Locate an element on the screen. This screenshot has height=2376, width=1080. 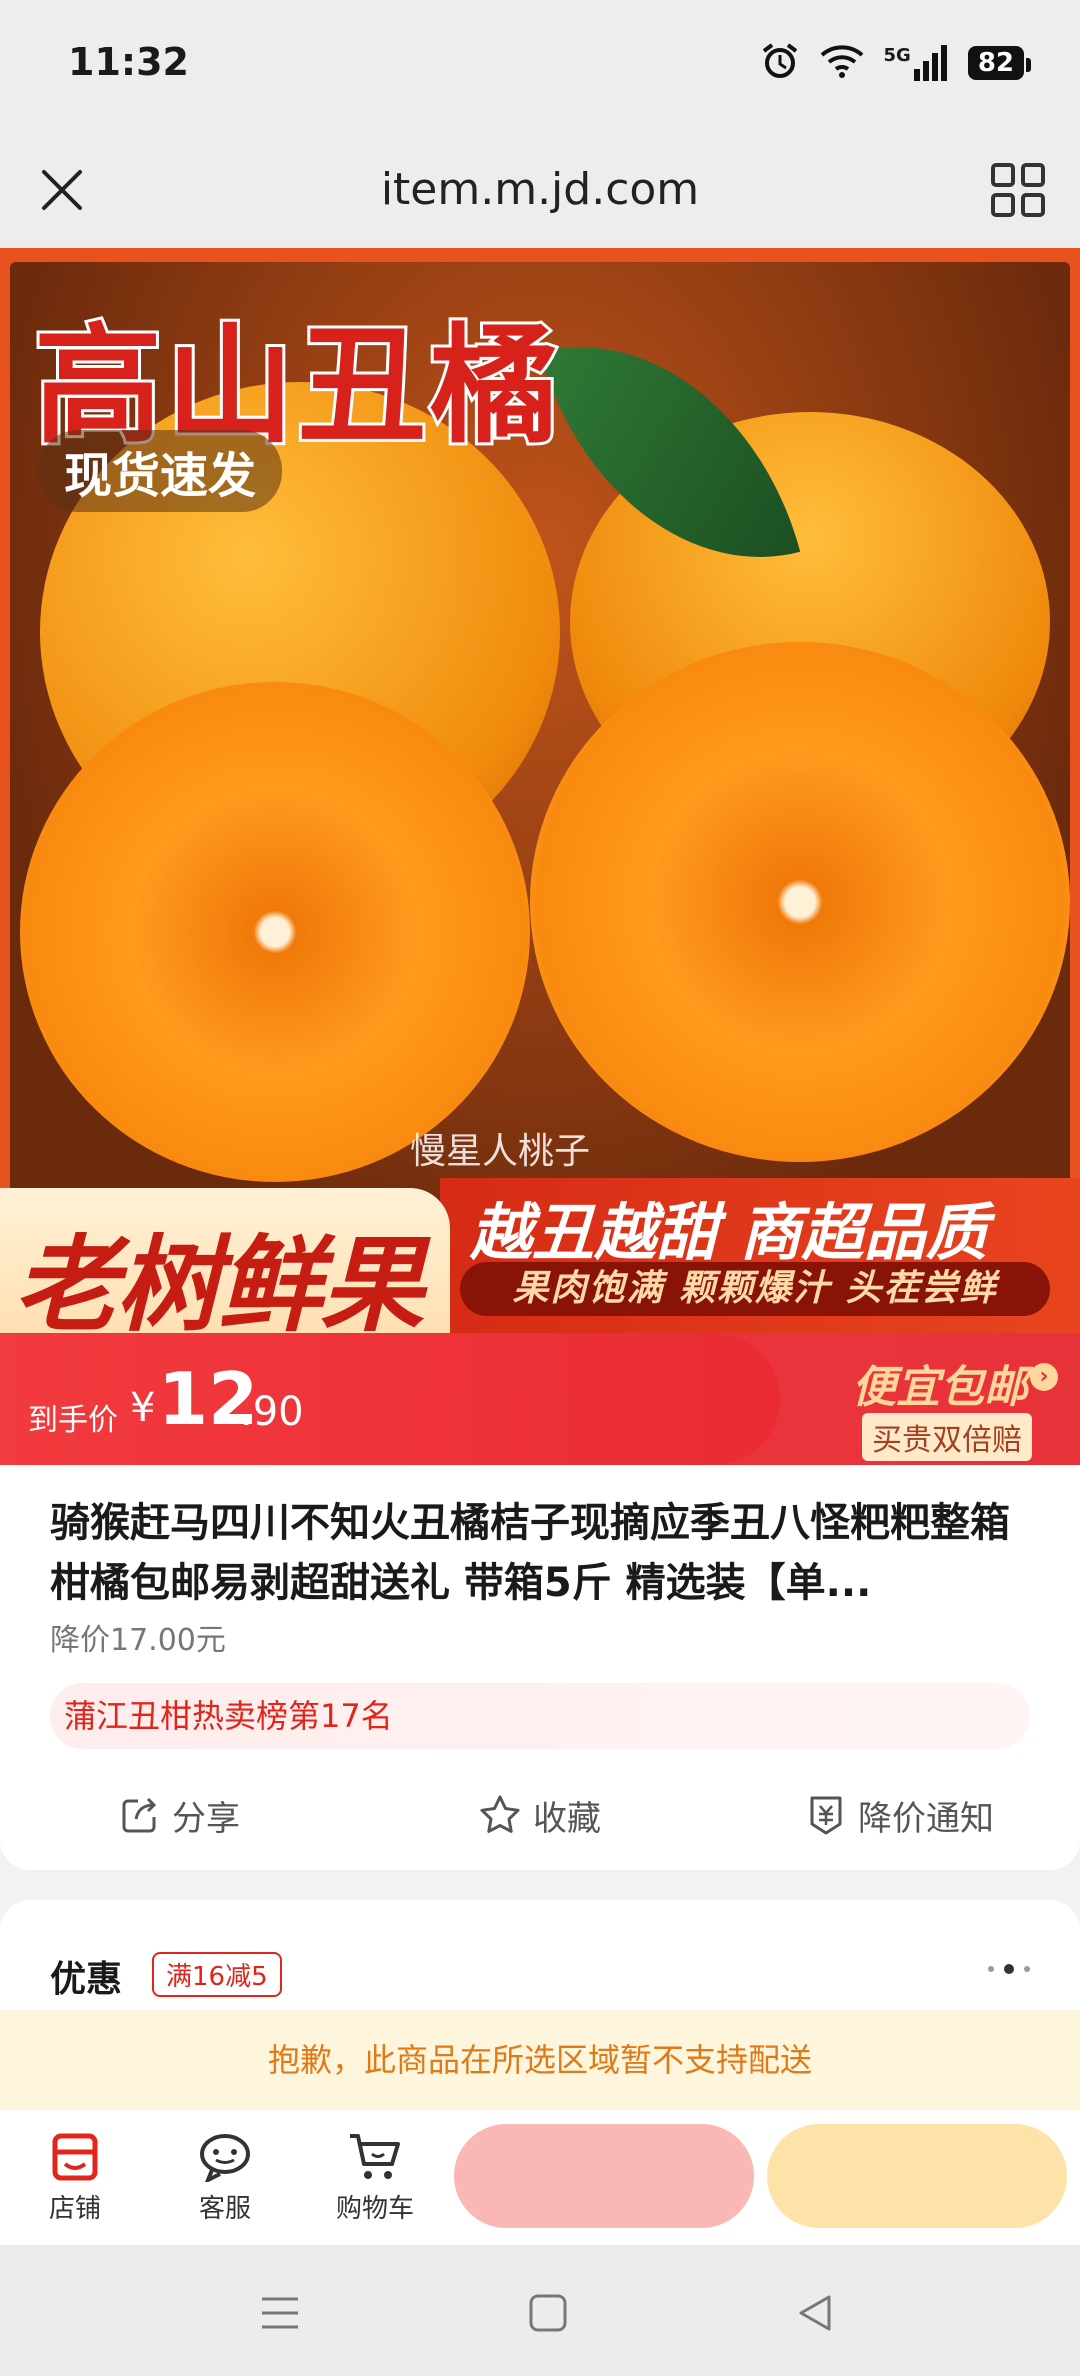
chat-icon is located at coordinates (225, 2157).